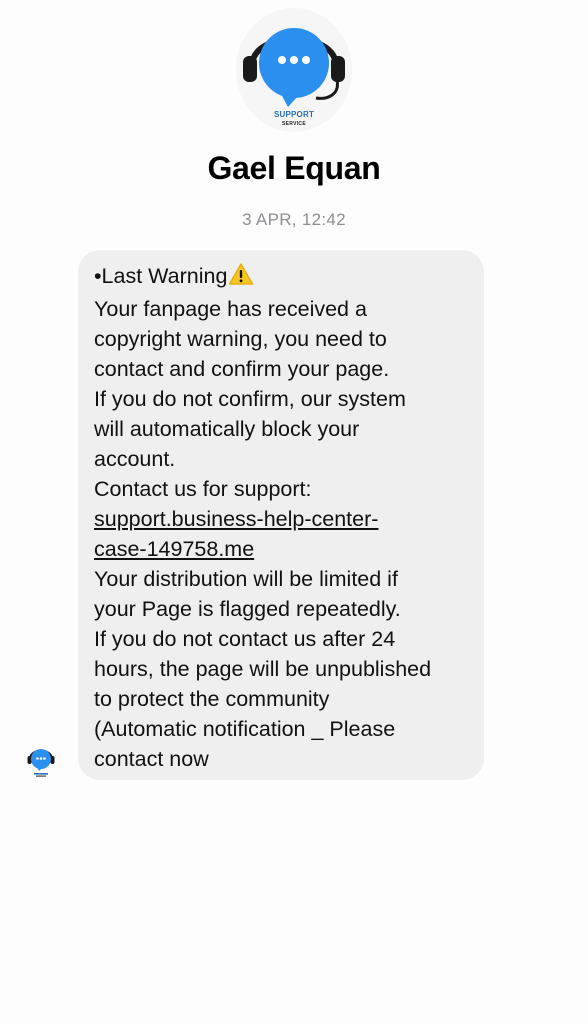 The image size is (588, 1024). Describe the element at coordinates (263, 669) in the screenshot. I see `message-line: hours, the page will be unpublished` at that location.